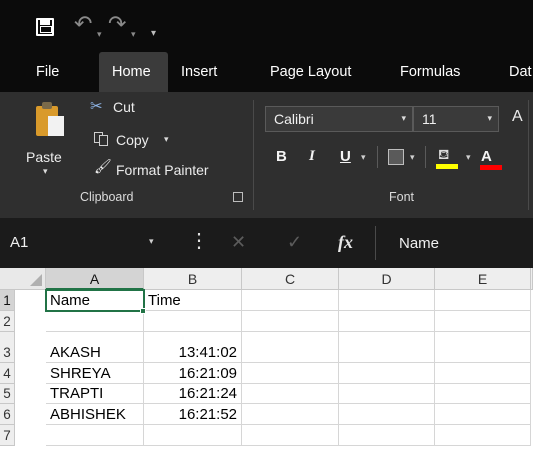 This screenshot has width=533, height=472. I want to click on undo-dropdown-icon: ▾, so click(99, 34).